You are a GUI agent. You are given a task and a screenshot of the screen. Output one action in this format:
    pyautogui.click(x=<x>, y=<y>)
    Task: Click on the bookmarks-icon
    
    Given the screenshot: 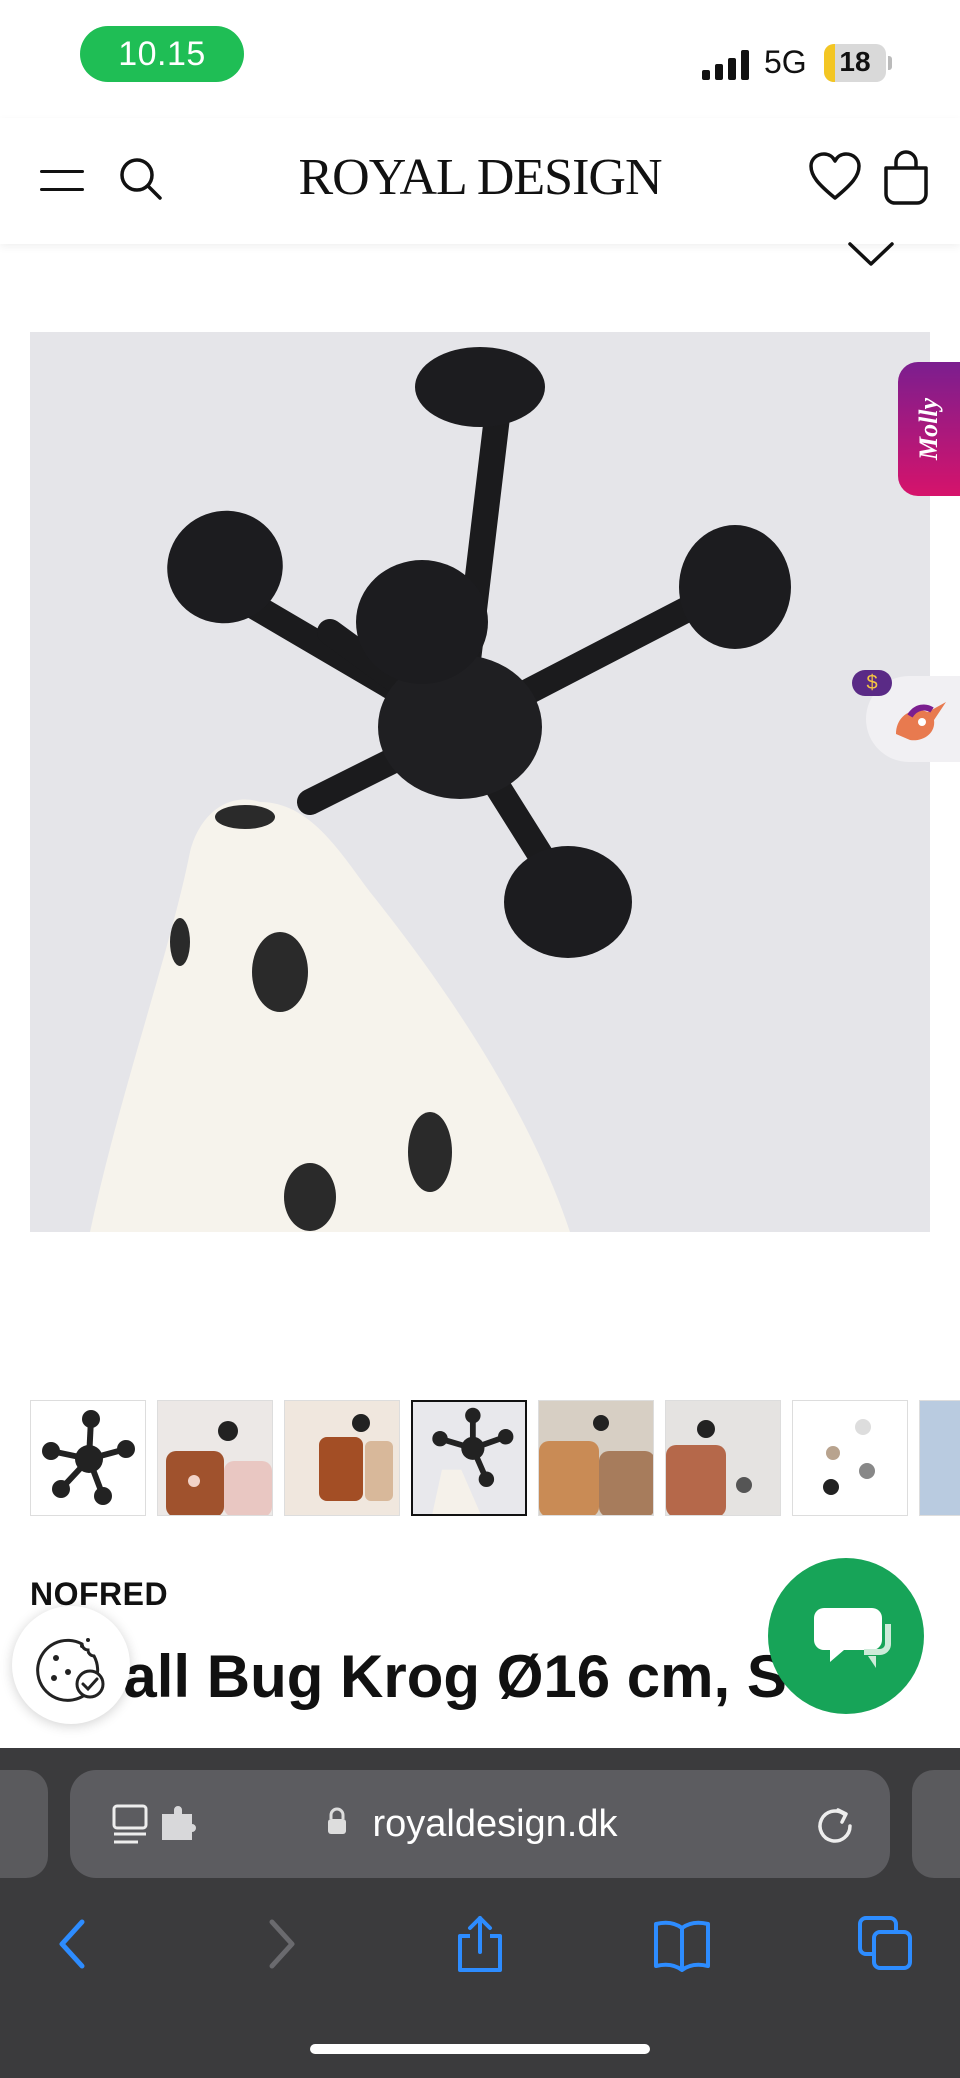 What is the action you would take?
    pyautogui.click(x=682, y=1944)
    